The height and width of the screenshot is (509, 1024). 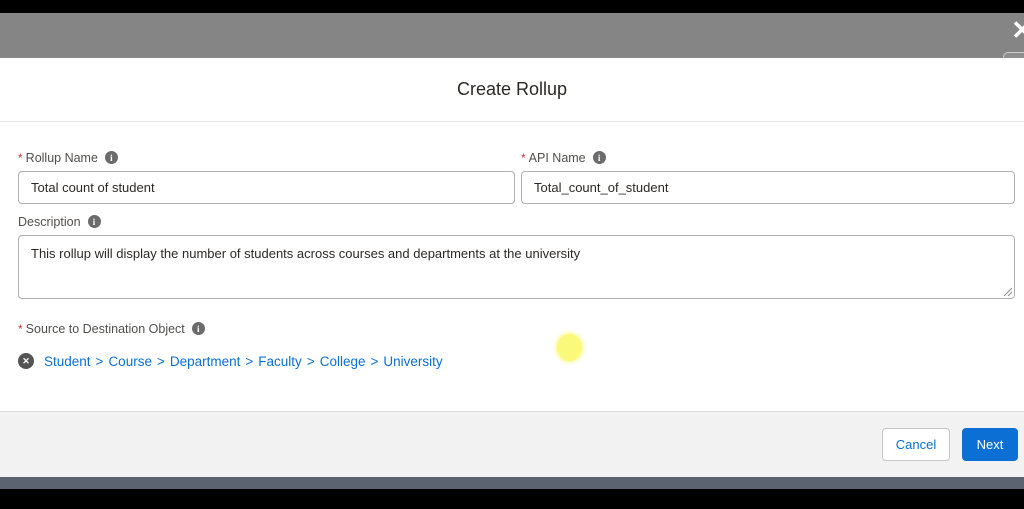 I want to click on rollup-name-label: * Rollup Name i, so click(x=266, y=157).